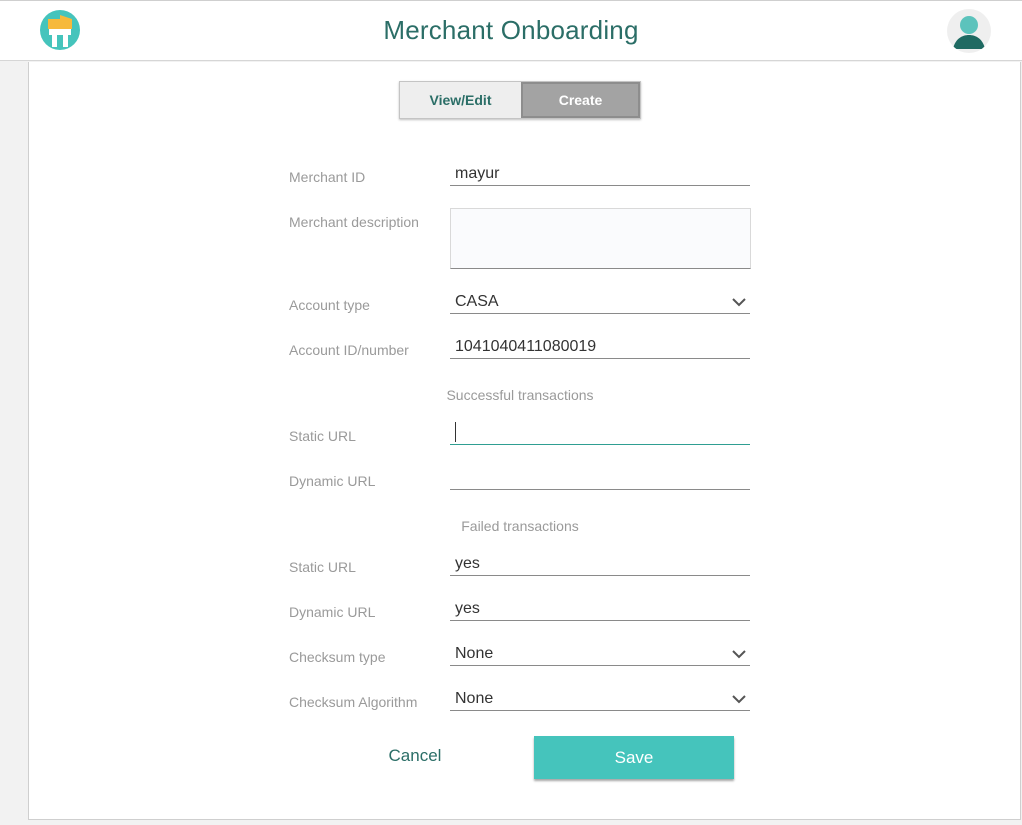 The height and width of the screenshot is (825, 1022). I want to click on failed-static-url-value: yes, so click(467, 563).